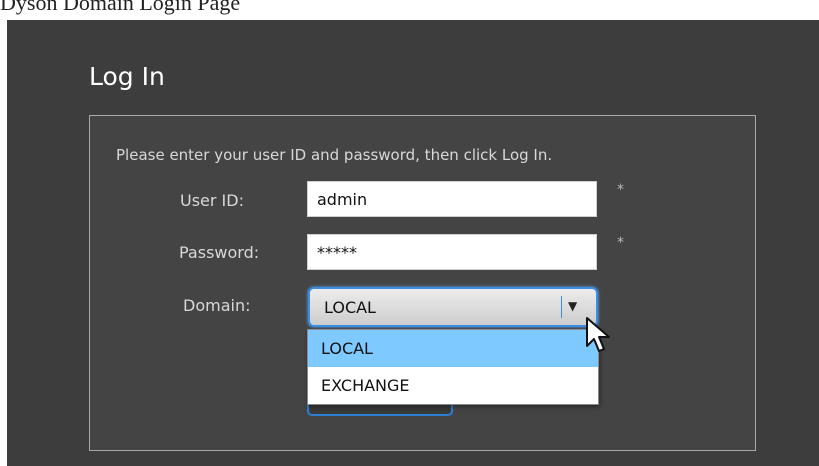  I want to click on domain-dropdown-list: LOCAL EXCHANGE, so click(453, 367).